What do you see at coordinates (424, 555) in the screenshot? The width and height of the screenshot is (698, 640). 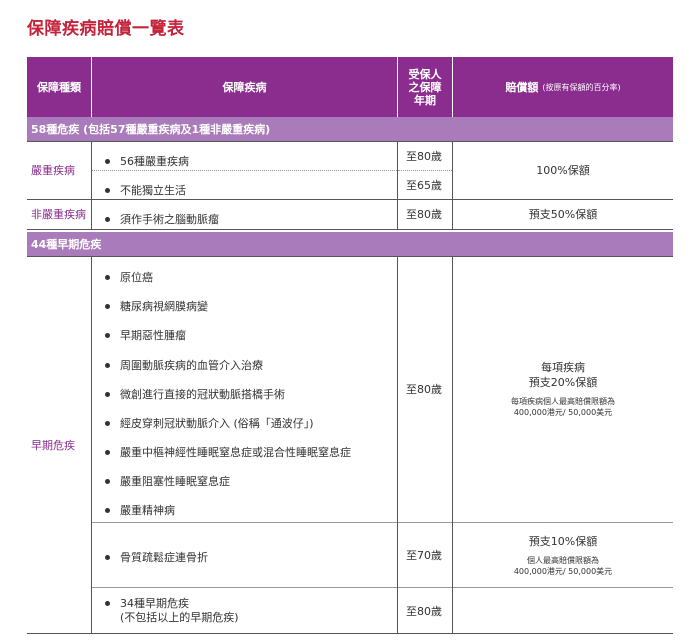 I see `term-osteo: 至70歲` at bounding box center [424, 555].